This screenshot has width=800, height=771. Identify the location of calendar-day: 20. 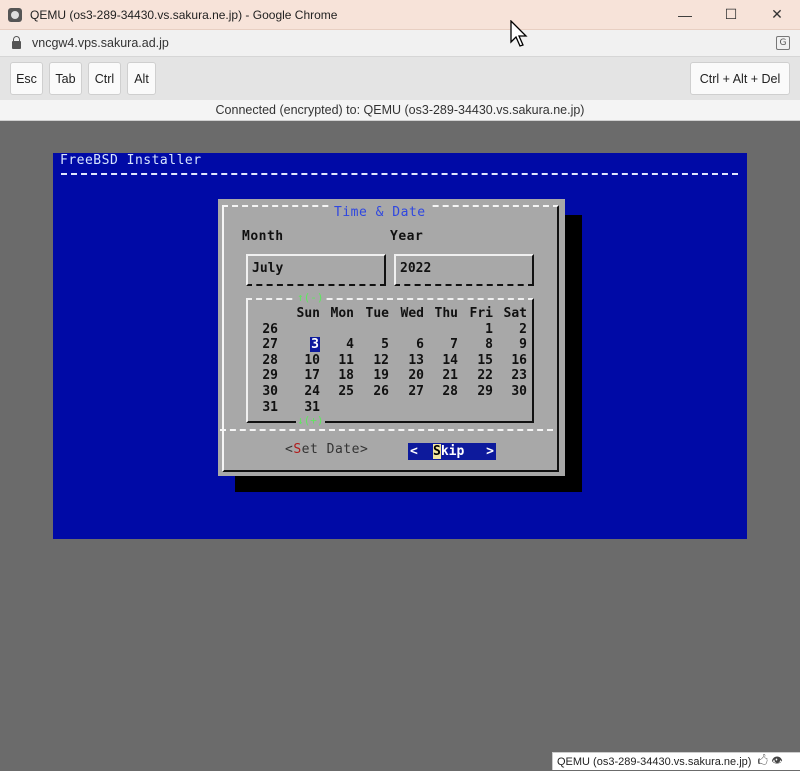
(409, 375).